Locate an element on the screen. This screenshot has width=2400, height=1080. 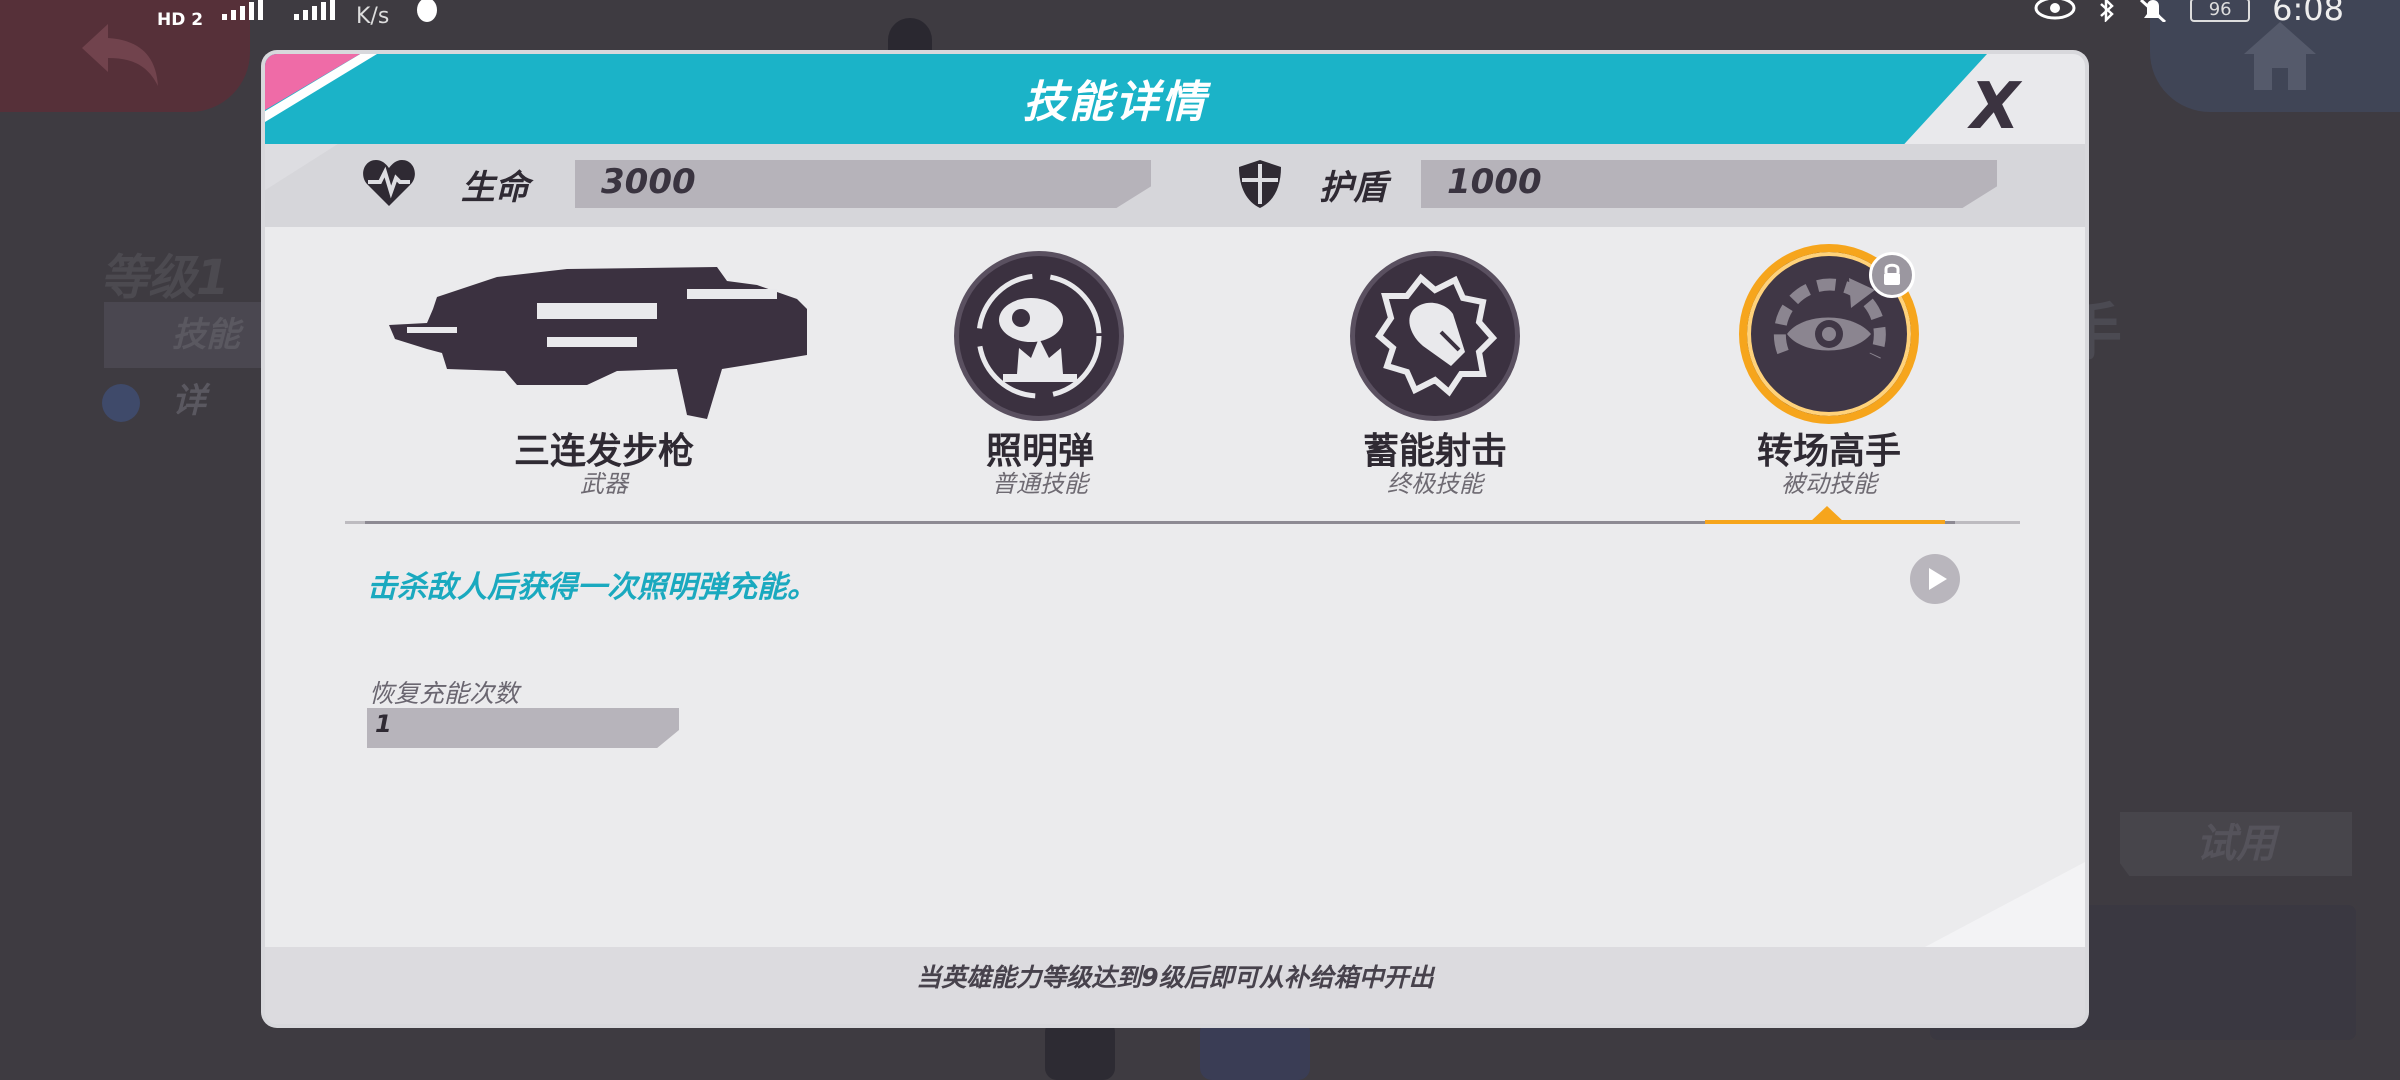
background-skill-tab: 技能详 is located at coordinates (184, 361).